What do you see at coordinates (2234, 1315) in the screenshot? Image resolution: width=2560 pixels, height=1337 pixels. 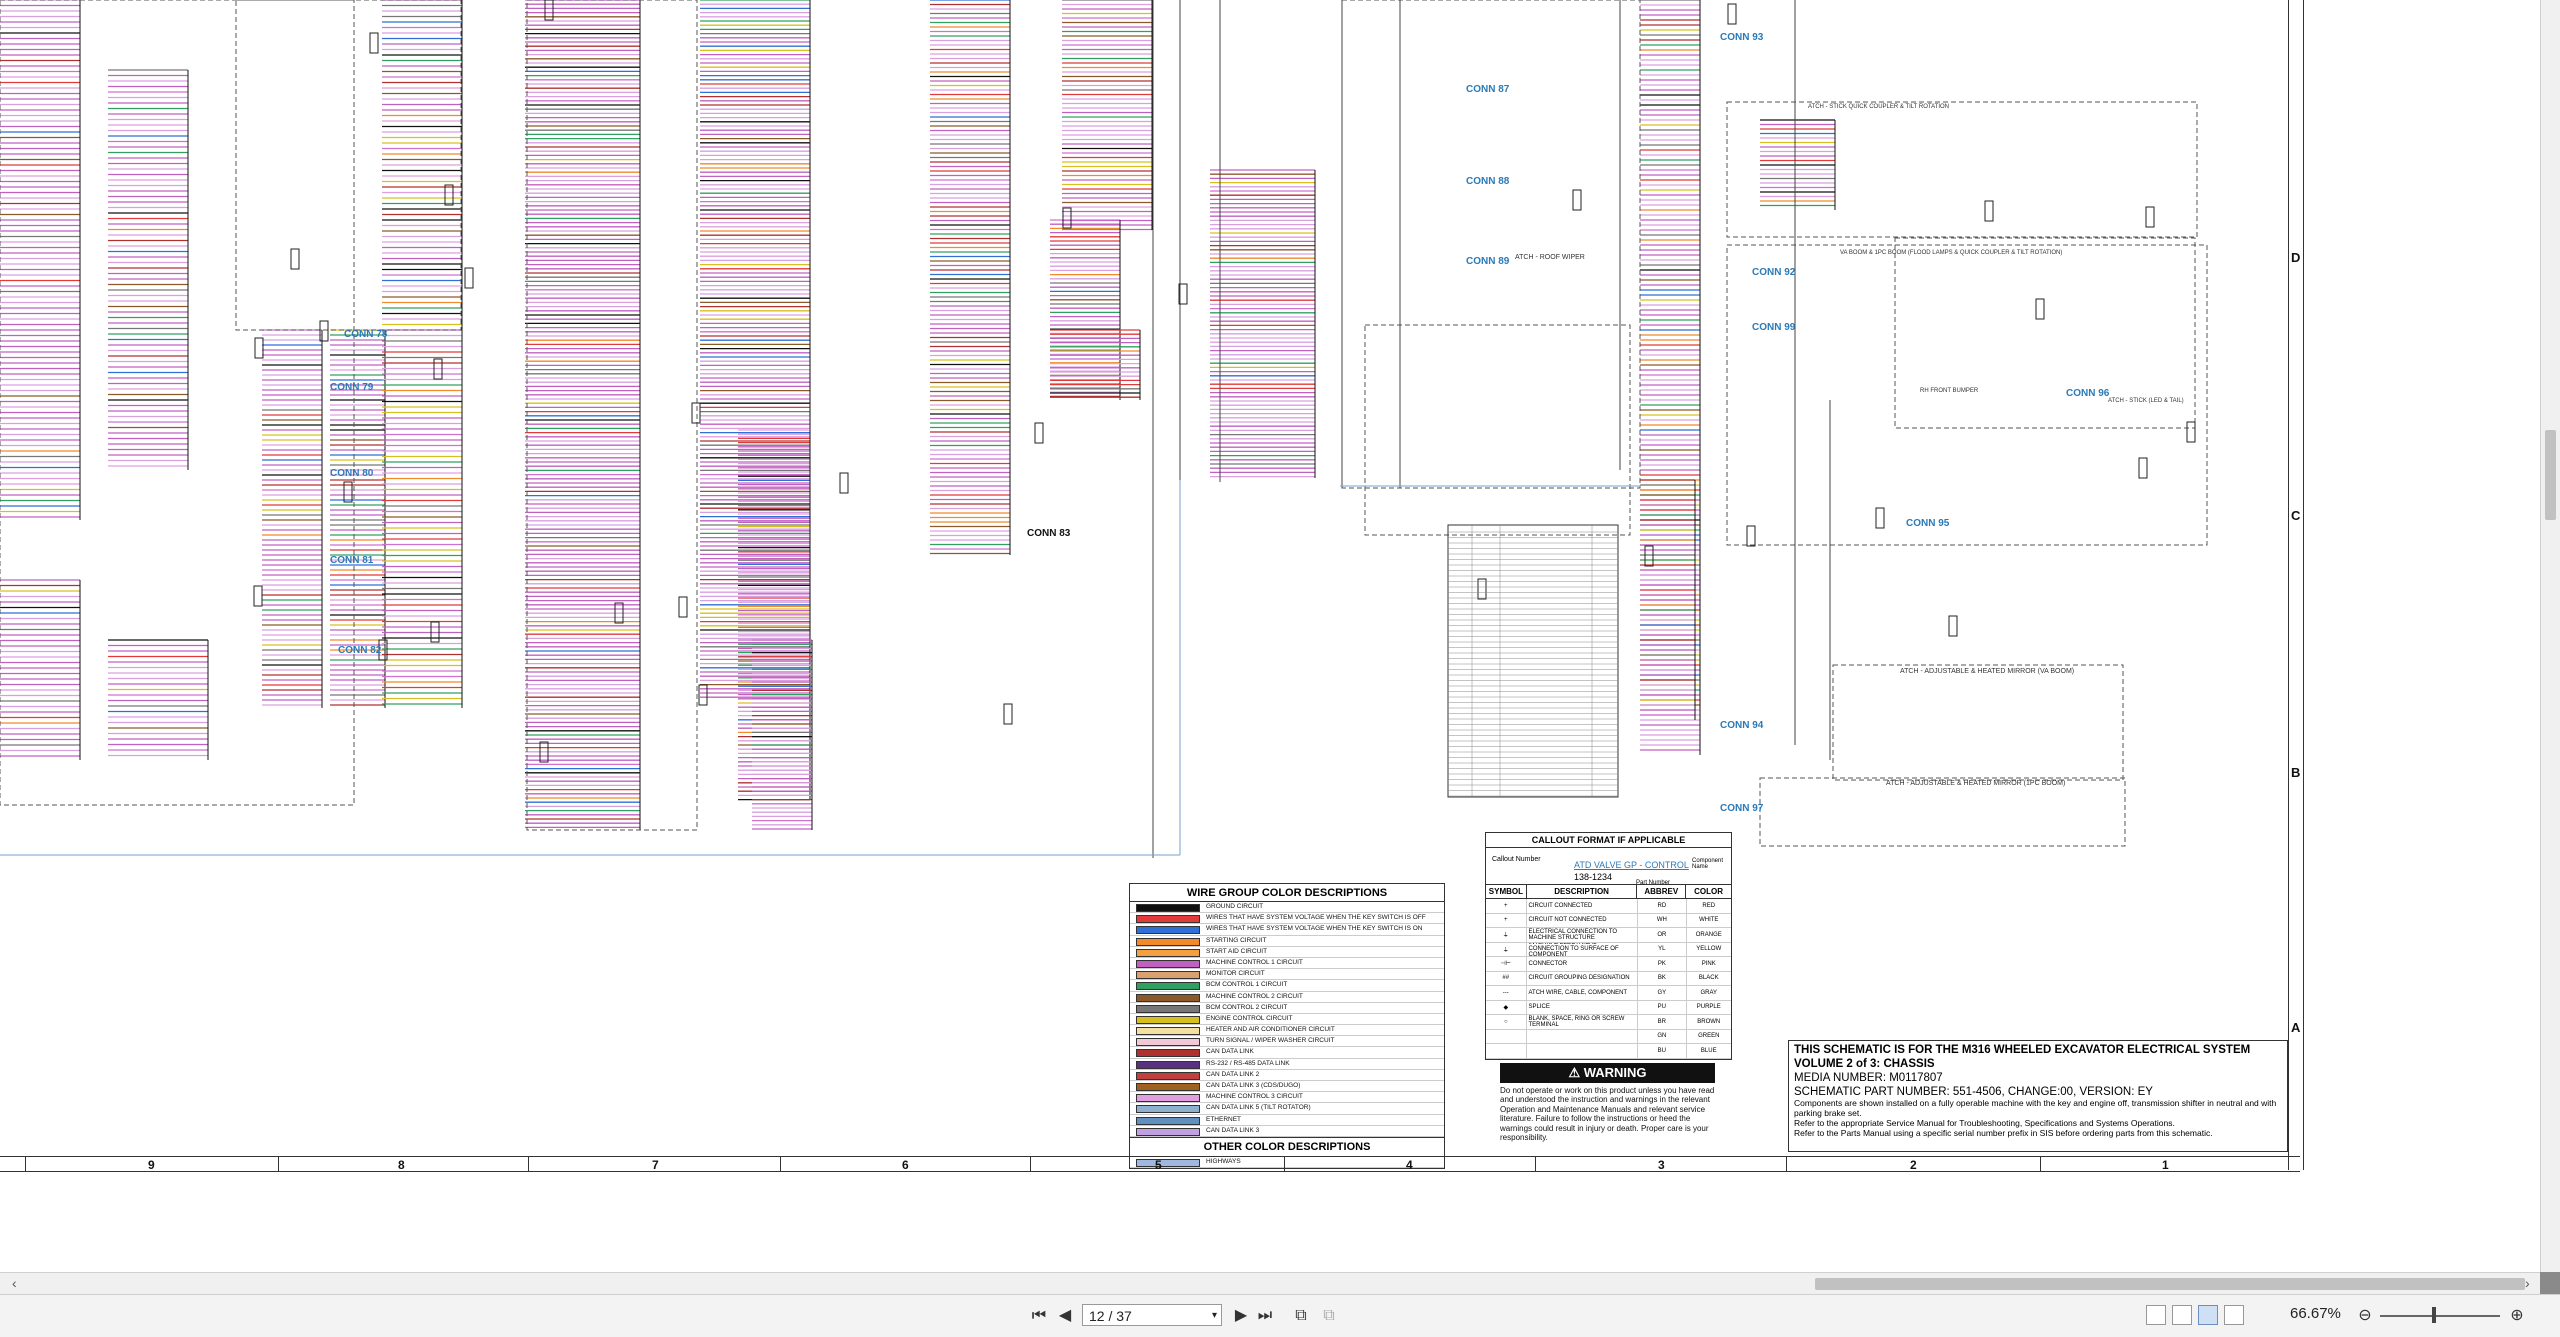 I see `two-page-continuous-icon` at bounding box center [2234, 1315].